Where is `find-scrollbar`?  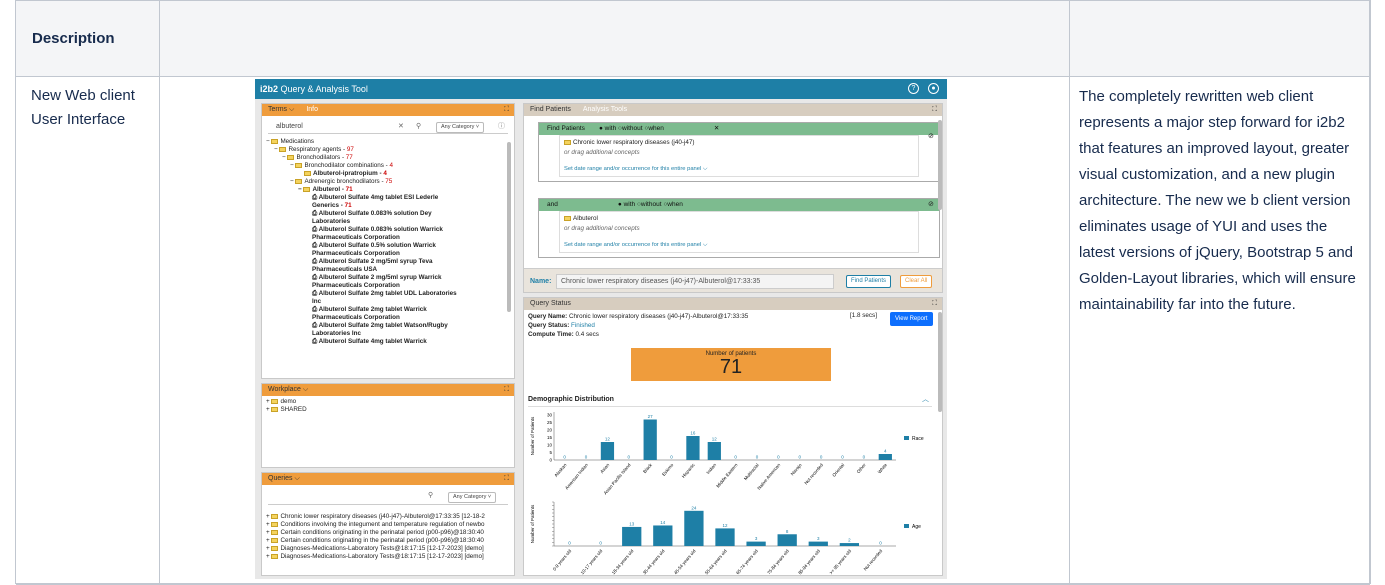
find-scrollbar is located at coordinates (940, 165).